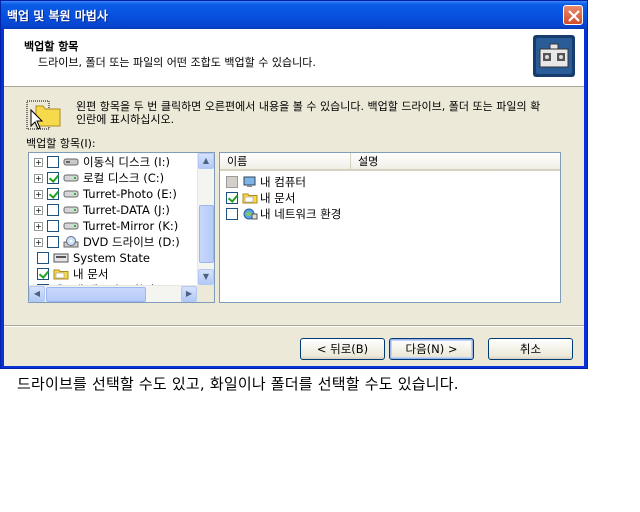 This screenshot has width=640, height=512. Describe the element at coordinates (294, 326) in the screenshot. I see `divider` at that location.